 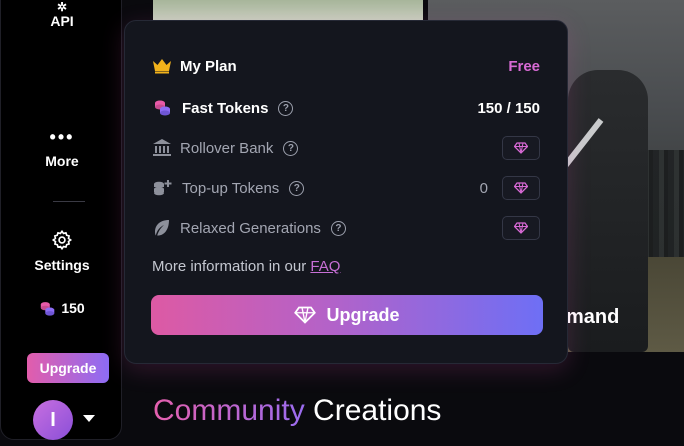 I want to click on sidebar-item-settings-label: Settings, so click(x=62, y=265).